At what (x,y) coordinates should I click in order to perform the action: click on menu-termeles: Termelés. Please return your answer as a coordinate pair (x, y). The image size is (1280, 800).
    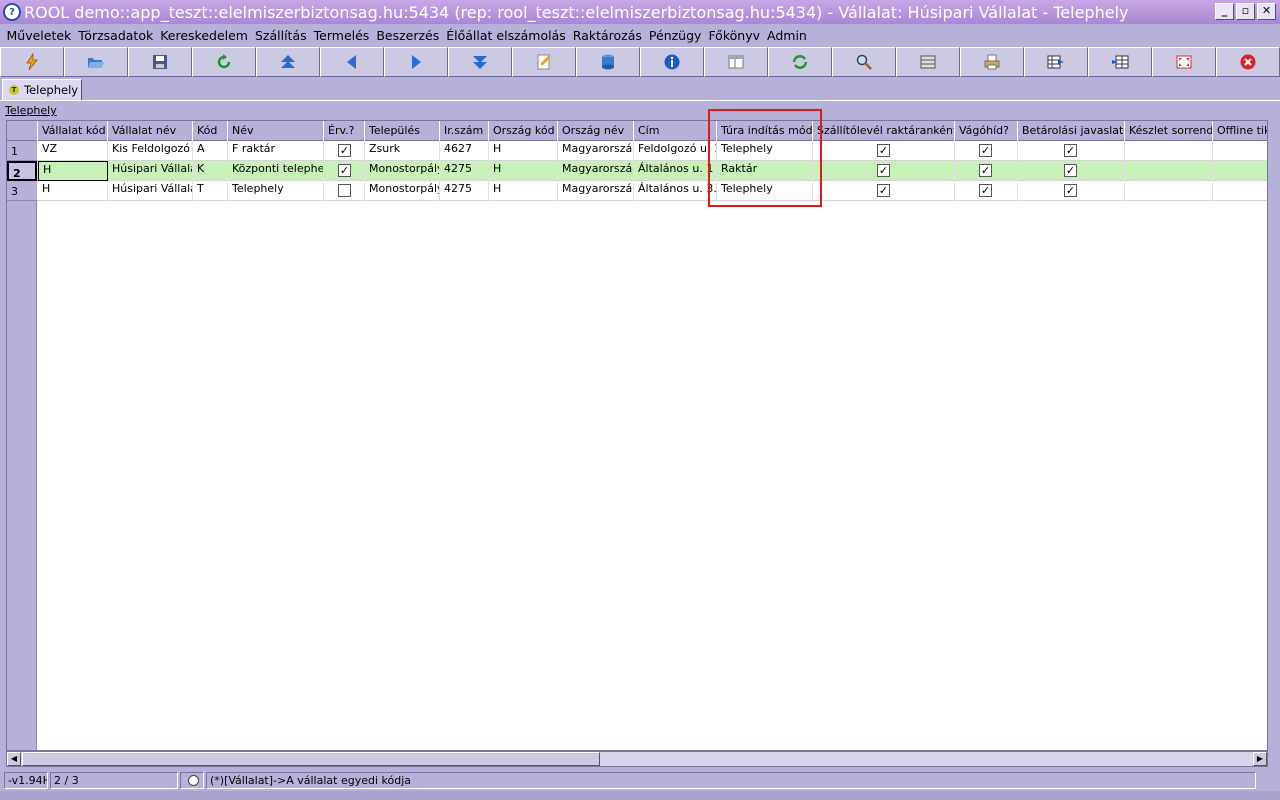
    Looking at the image, I should click on (341, 35).